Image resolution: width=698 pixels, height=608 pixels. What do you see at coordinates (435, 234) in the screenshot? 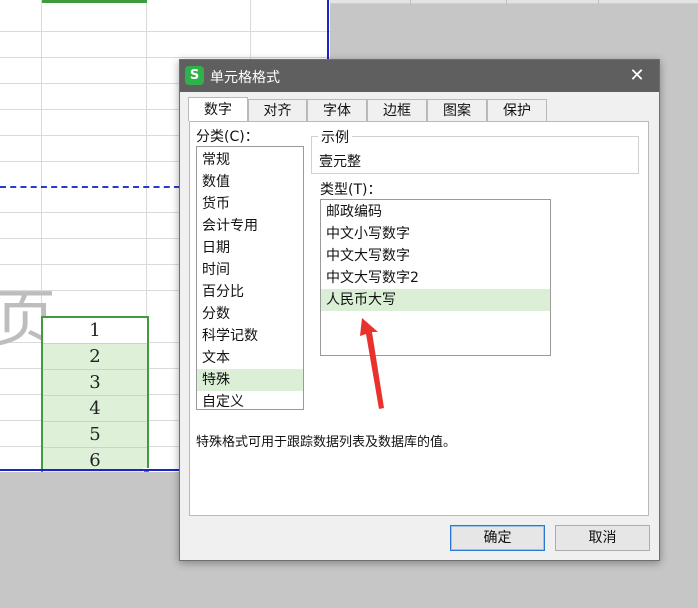
I see `type-item-chinese-lowercase: 中文小写数字` at bounding box center [435, 234].